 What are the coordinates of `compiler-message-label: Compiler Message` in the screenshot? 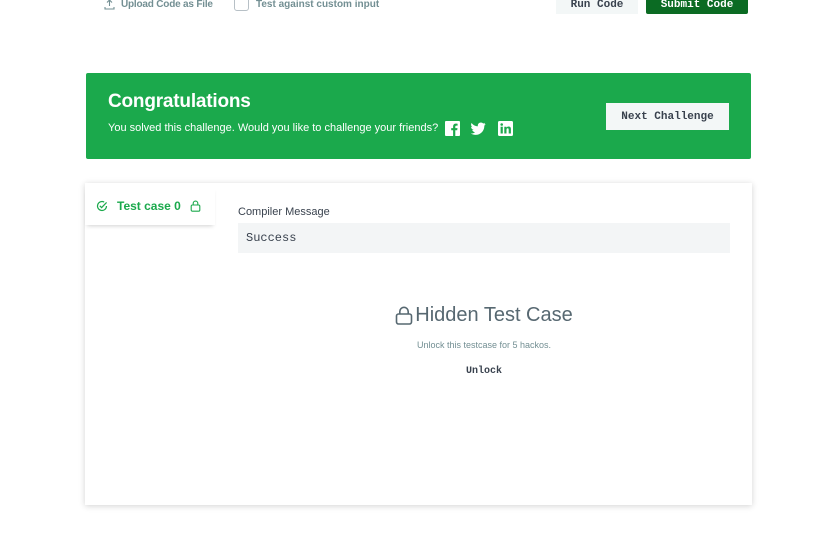 It's located at (284, 212).